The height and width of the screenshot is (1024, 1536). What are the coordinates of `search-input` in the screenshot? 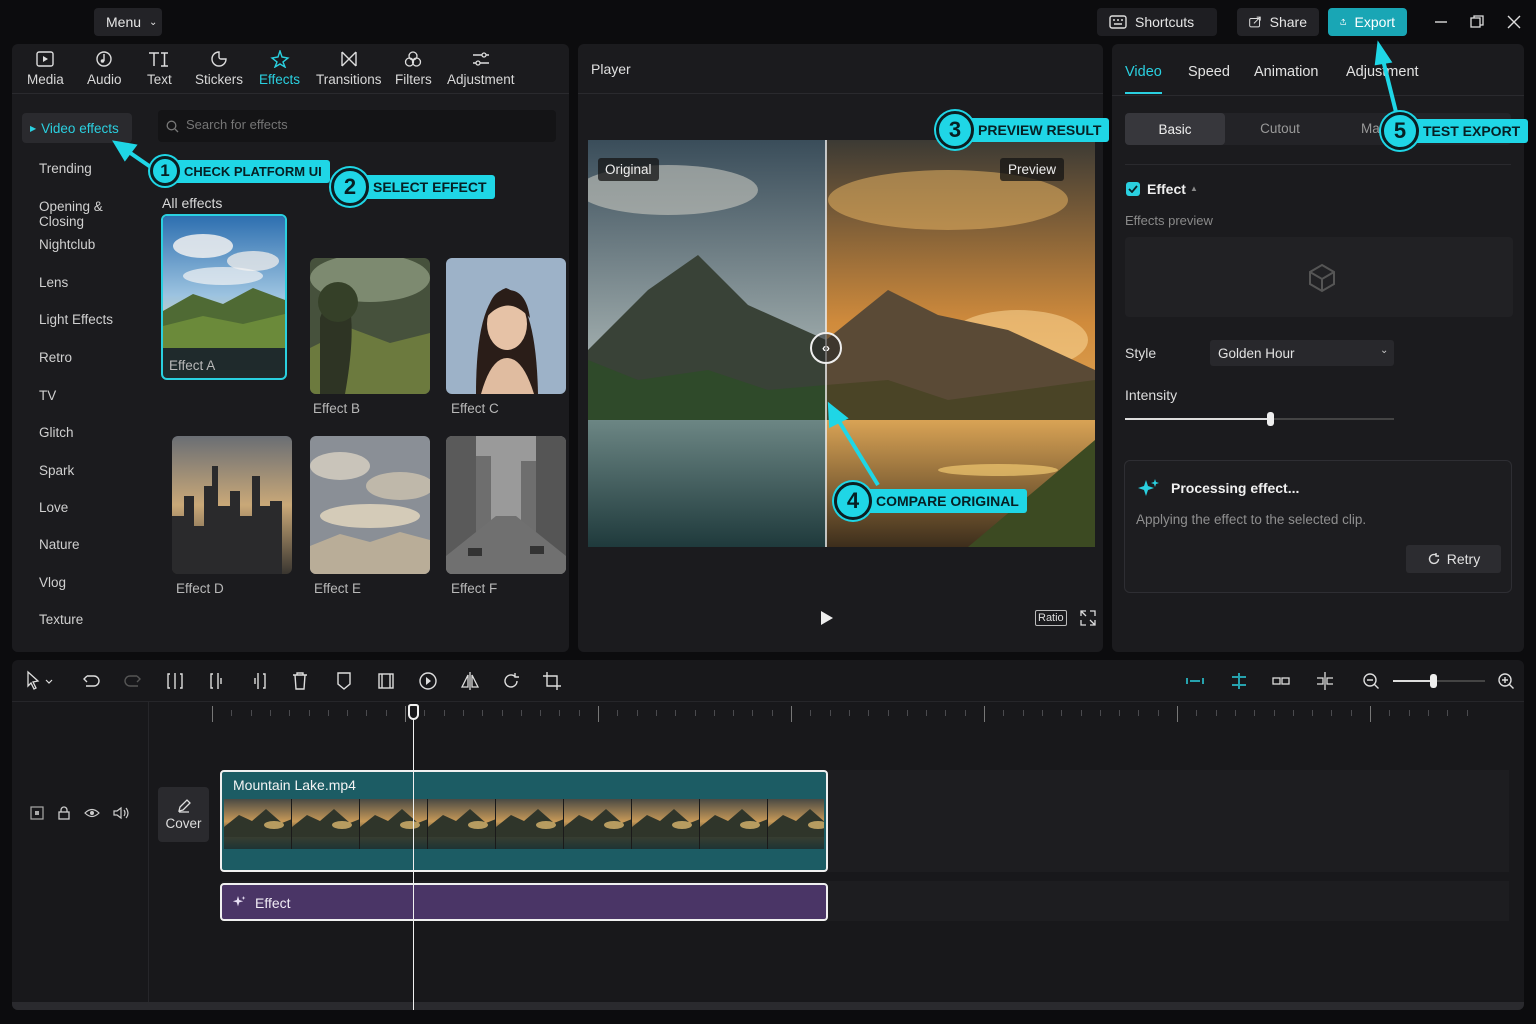 It's located at (366, 124).